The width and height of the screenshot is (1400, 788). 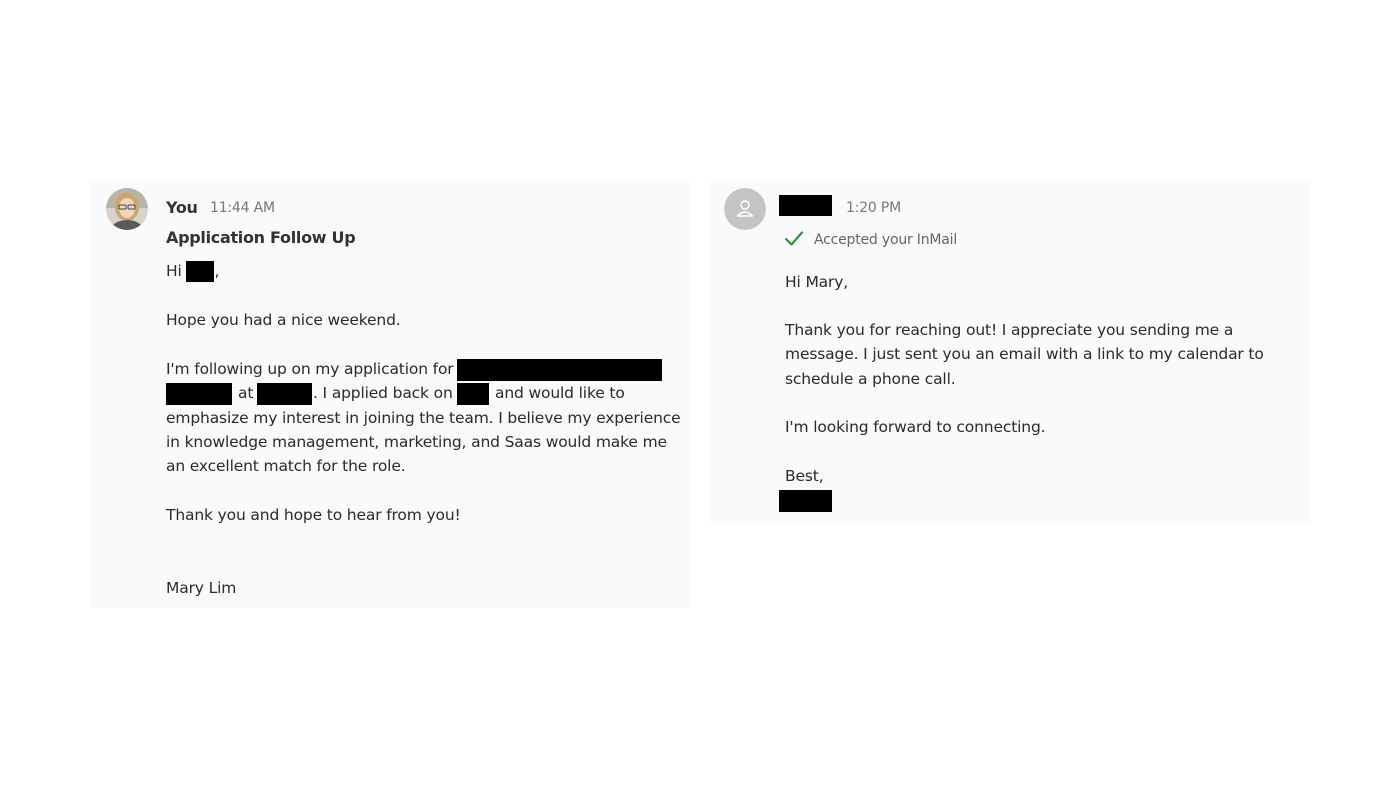 What do you see at coordinates (284, 394) in the screenshot?
I see `redacted-company` at bounding box center [284, 394].